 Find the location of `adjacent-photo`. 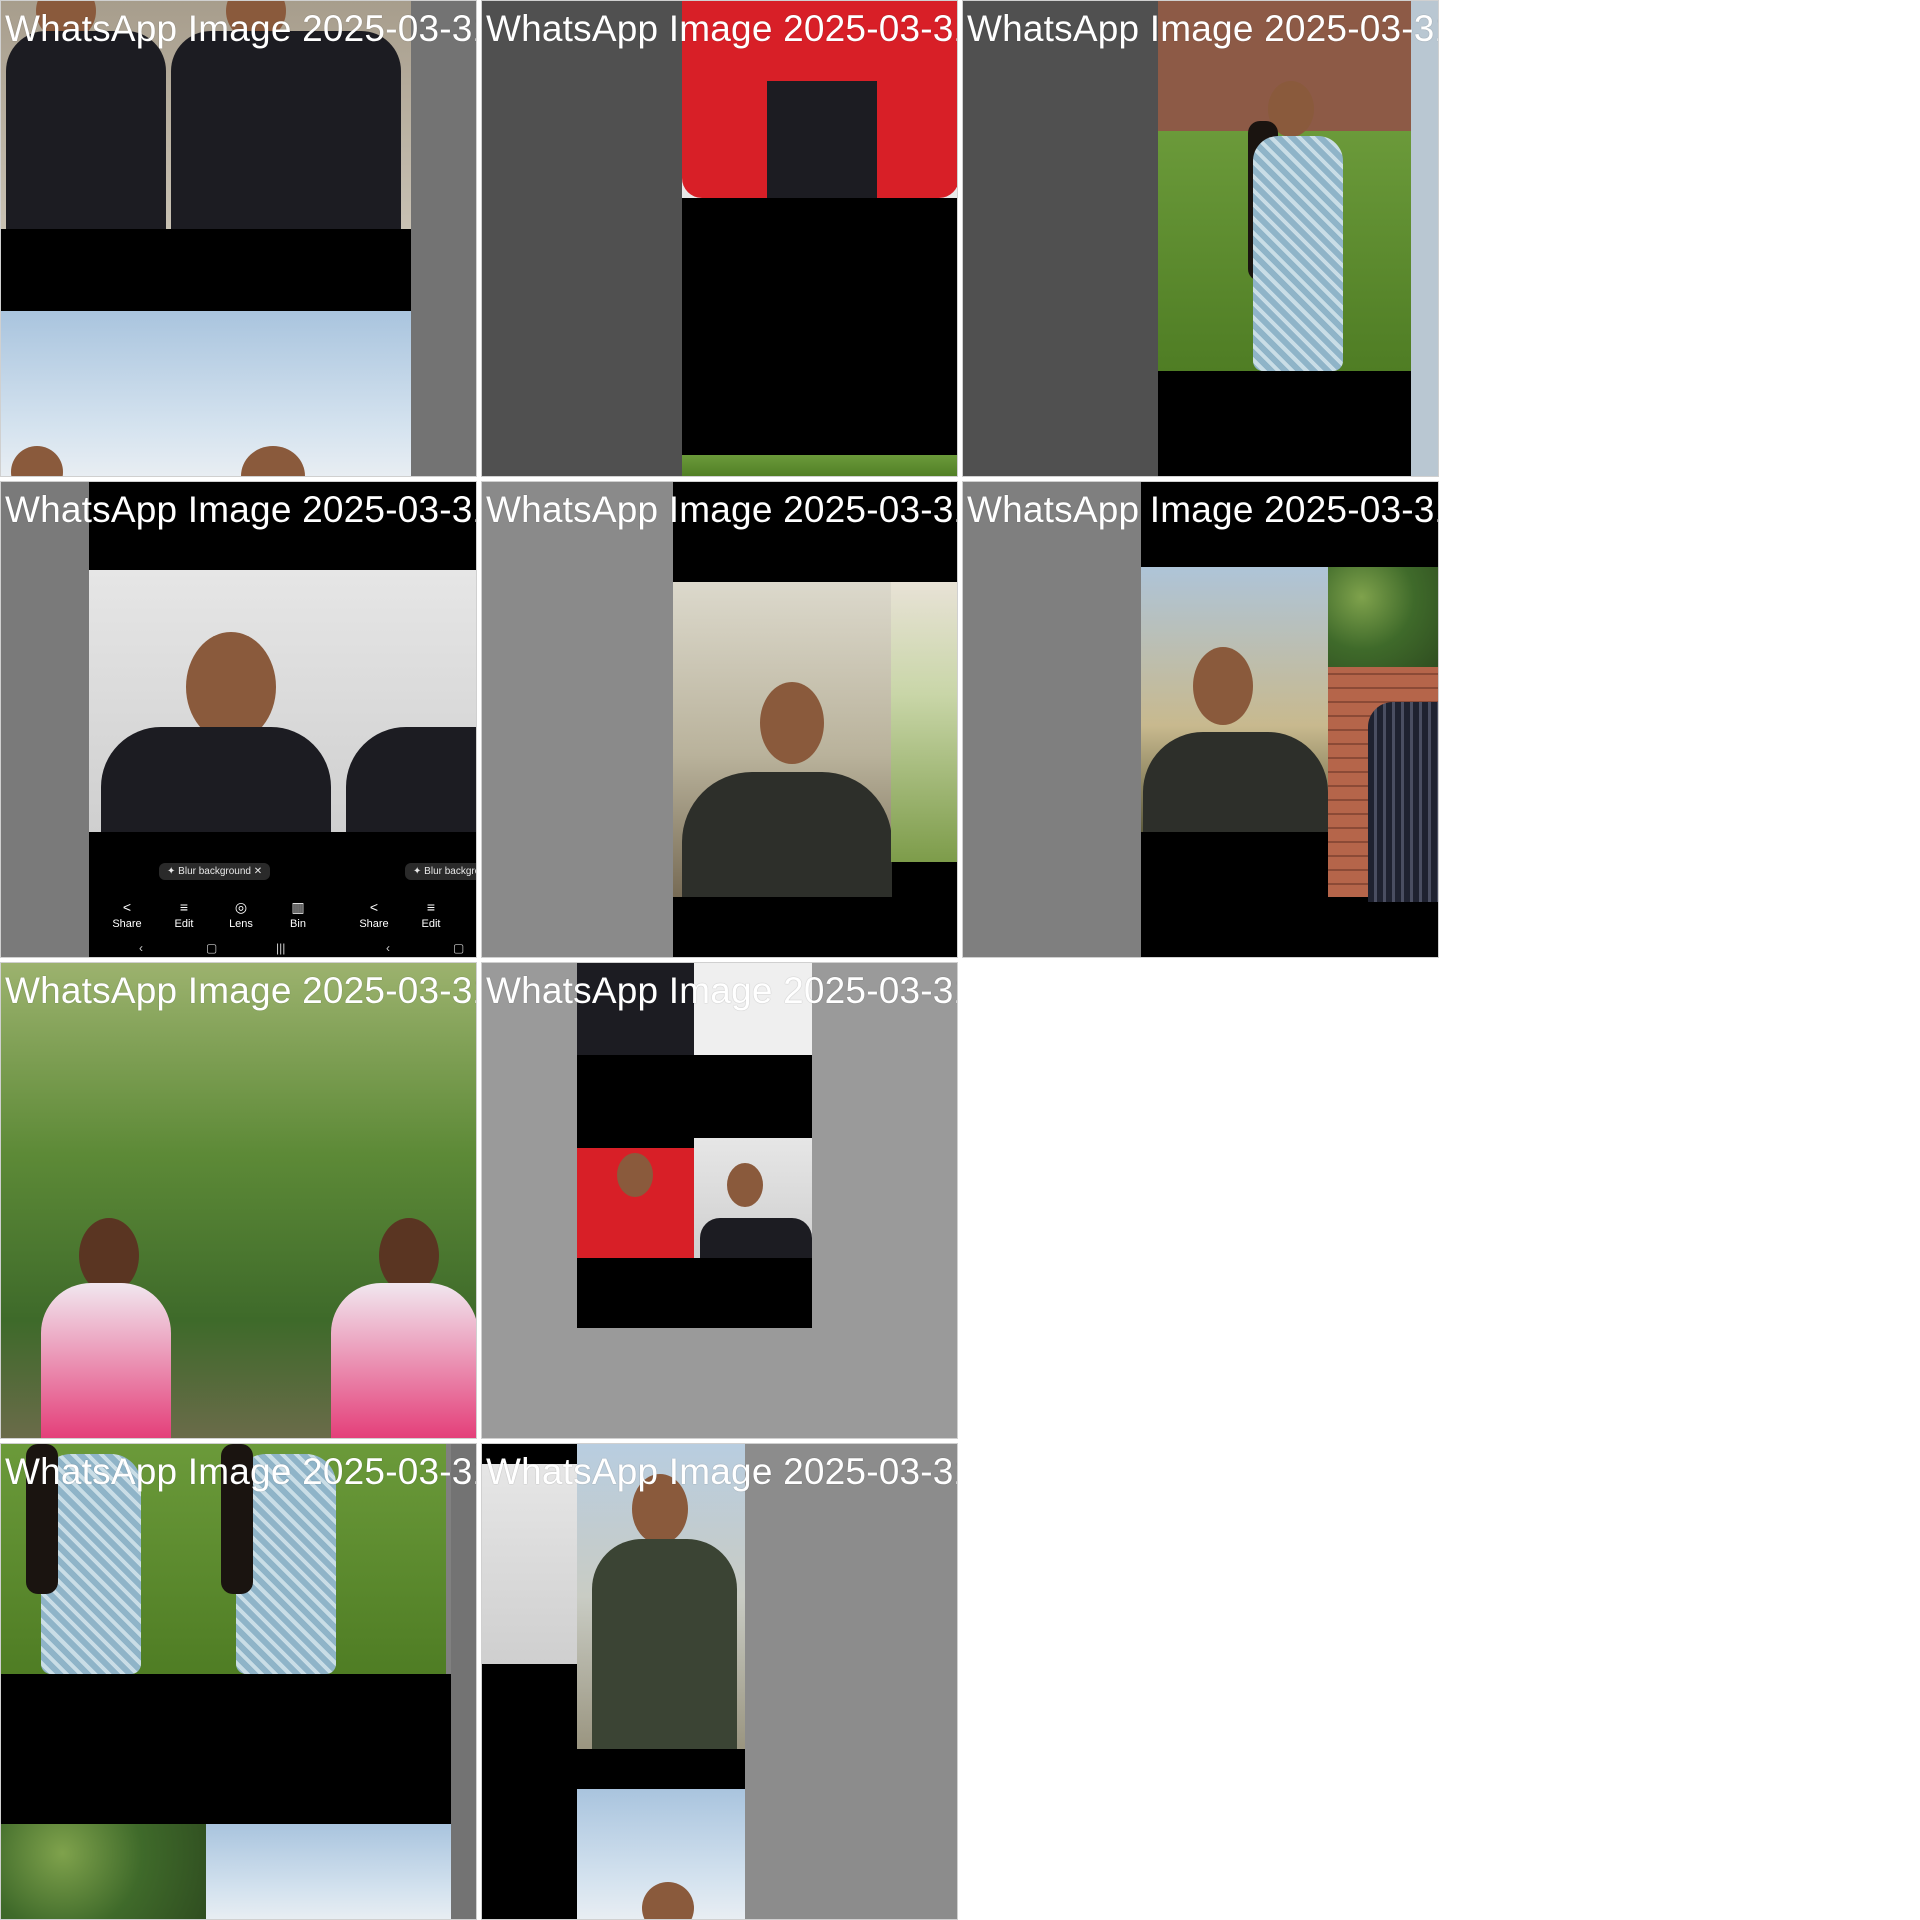

adjacent-photo is located at coordinates (924, 722).